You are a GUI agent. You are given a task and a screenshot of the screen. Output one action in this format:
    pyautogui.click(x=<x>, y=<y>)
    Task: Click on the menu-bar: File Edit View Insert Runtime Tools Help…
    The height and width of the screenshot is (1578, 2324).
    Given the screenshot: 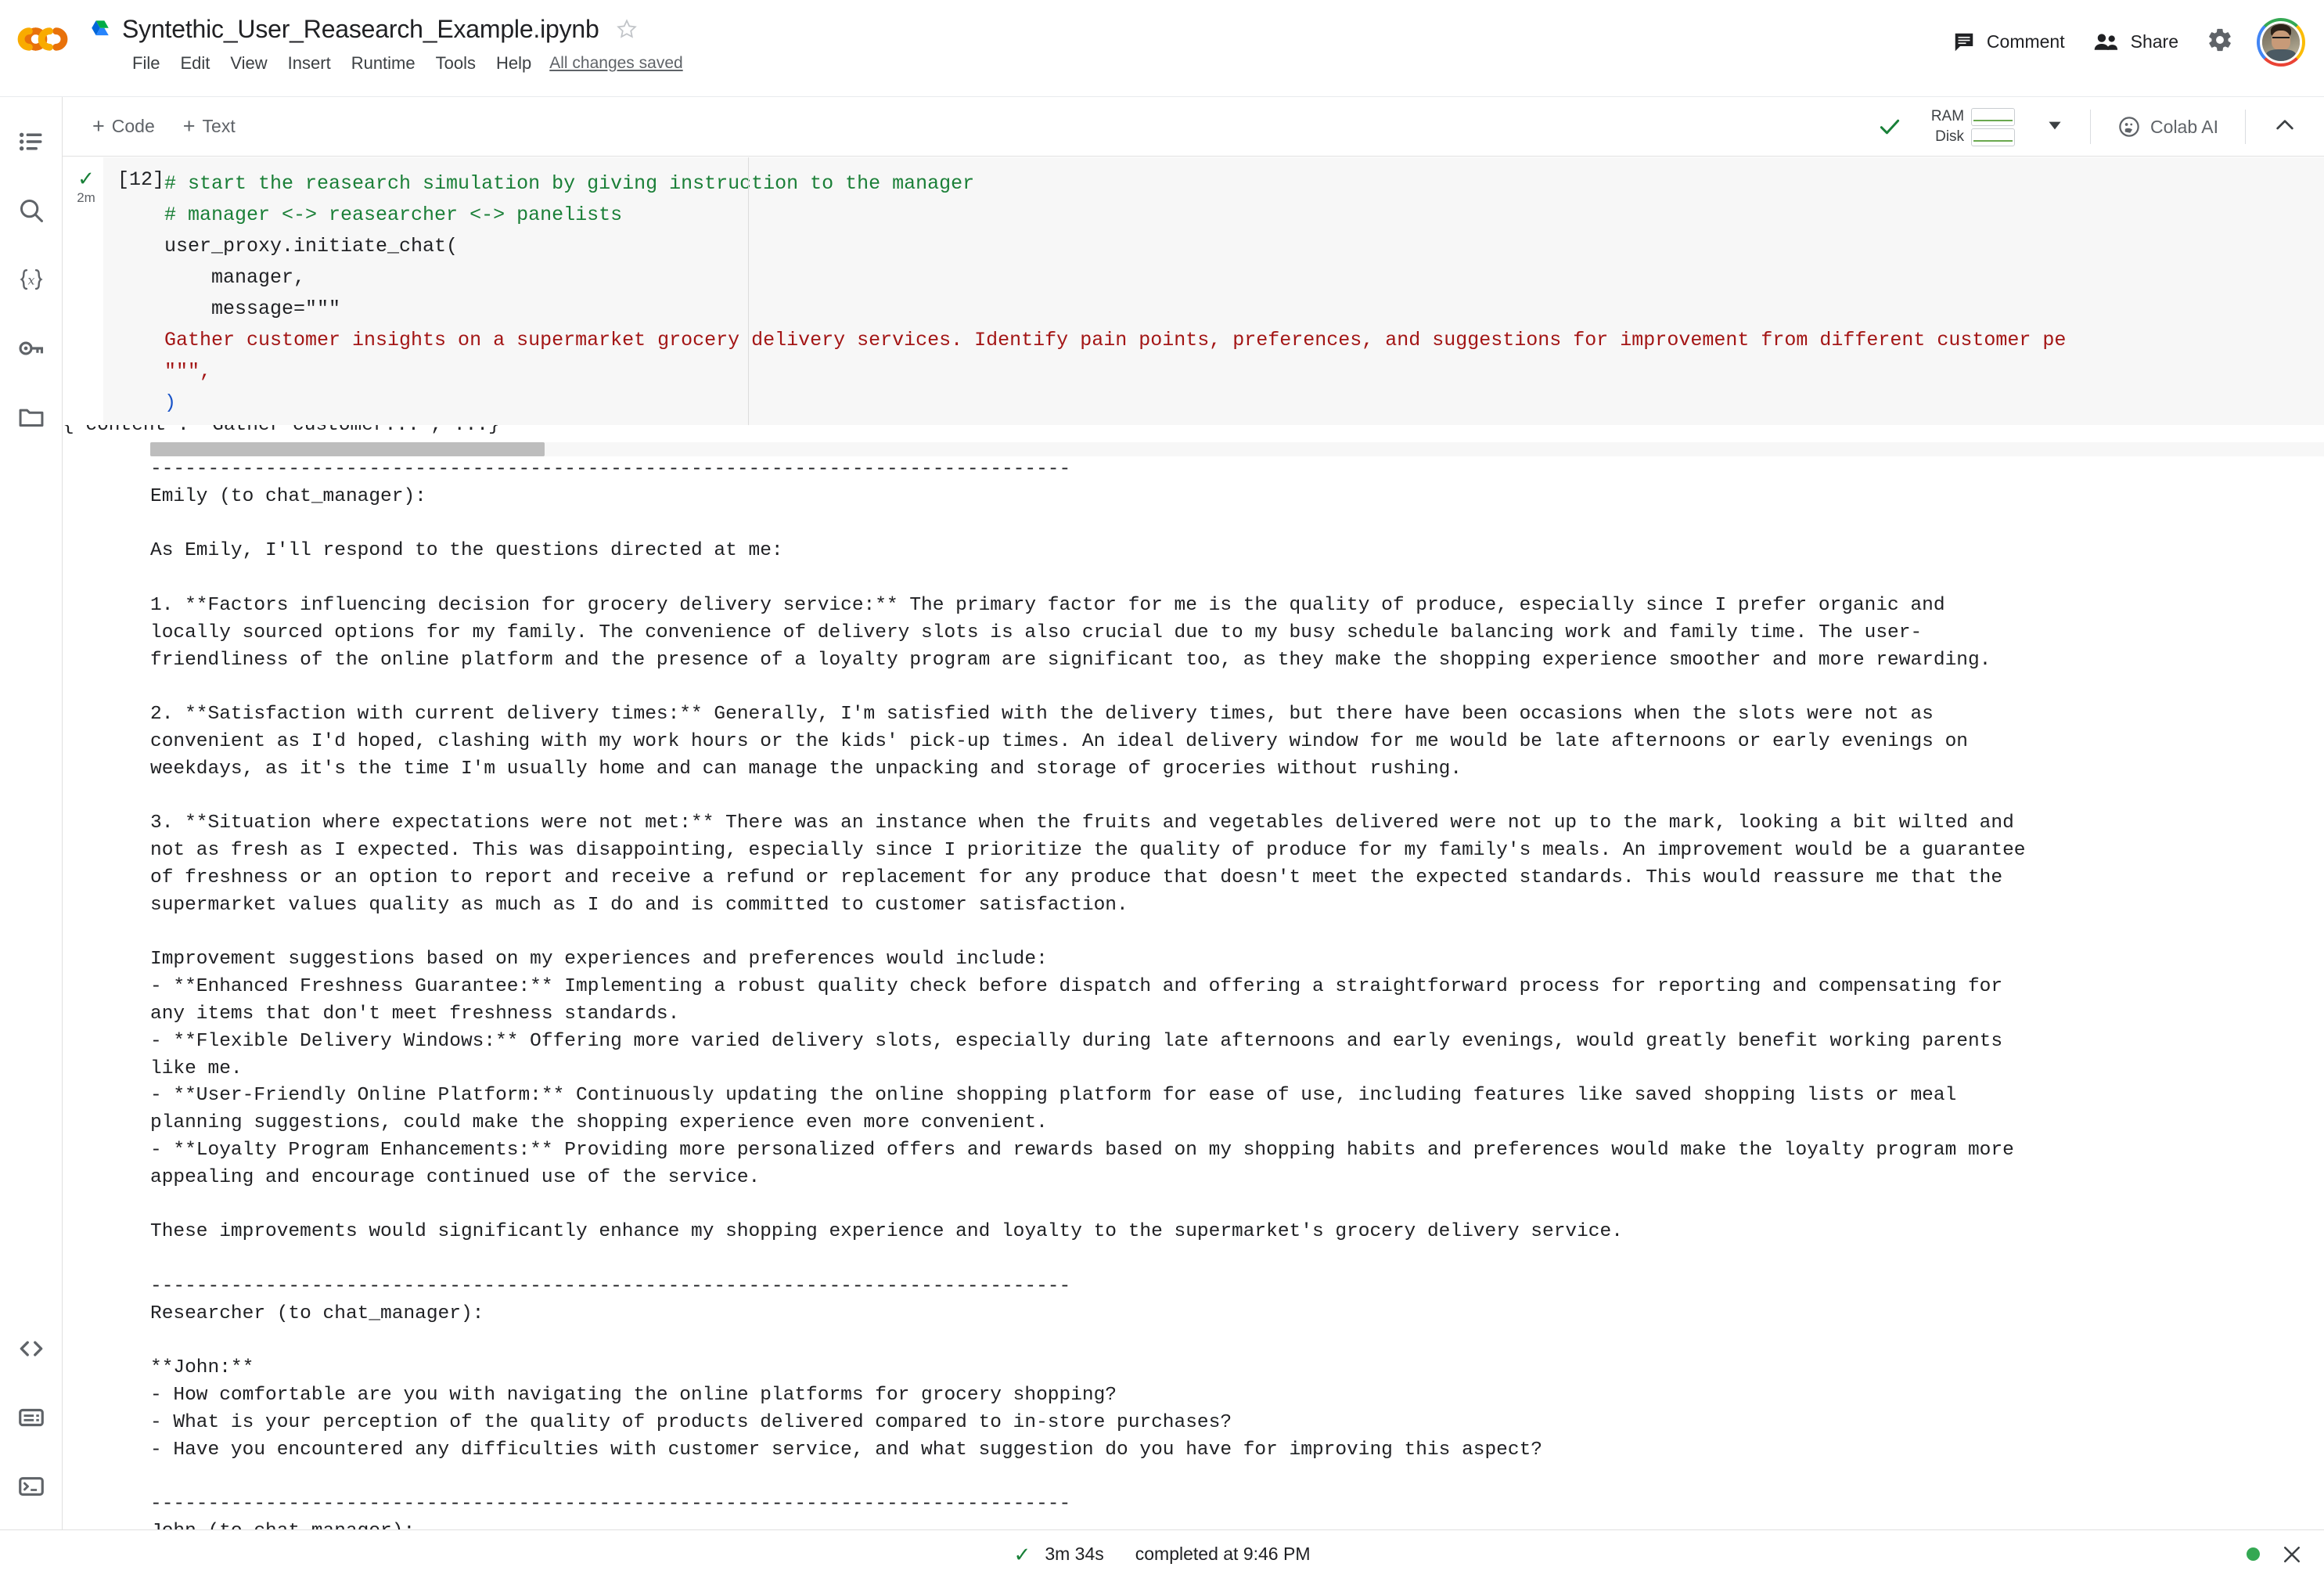 What is the action you would take?
    pyautogui.click(x=402, y=63)
    